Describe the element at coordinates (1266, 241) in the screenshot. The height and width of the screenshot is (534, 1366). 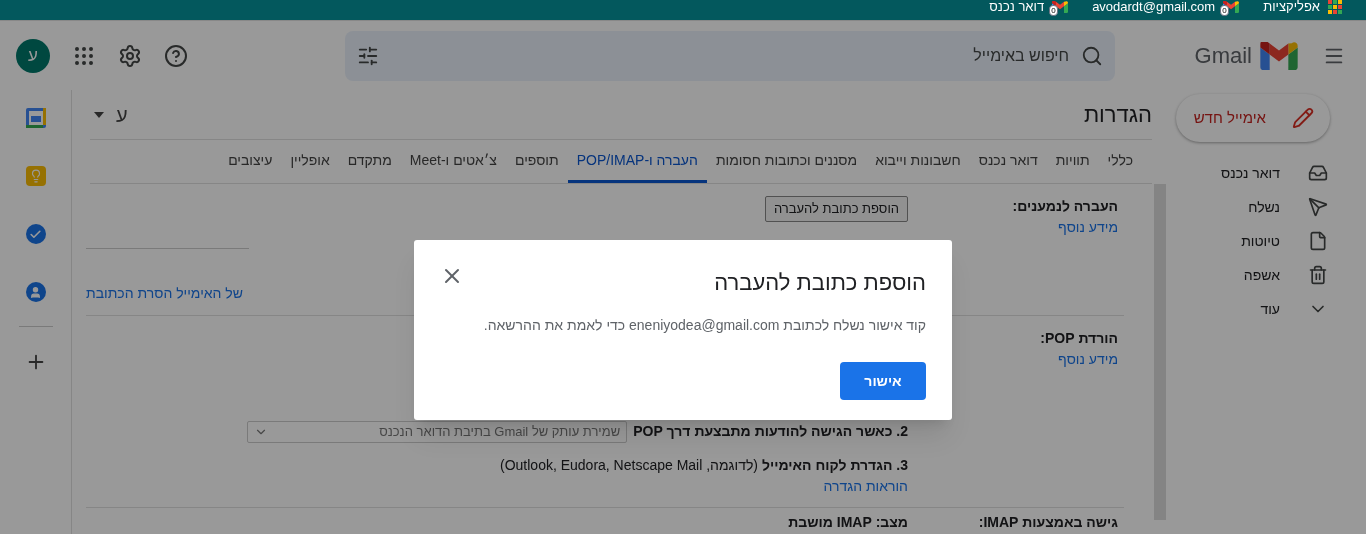
I see `nav-item: טיוטות` at that location.